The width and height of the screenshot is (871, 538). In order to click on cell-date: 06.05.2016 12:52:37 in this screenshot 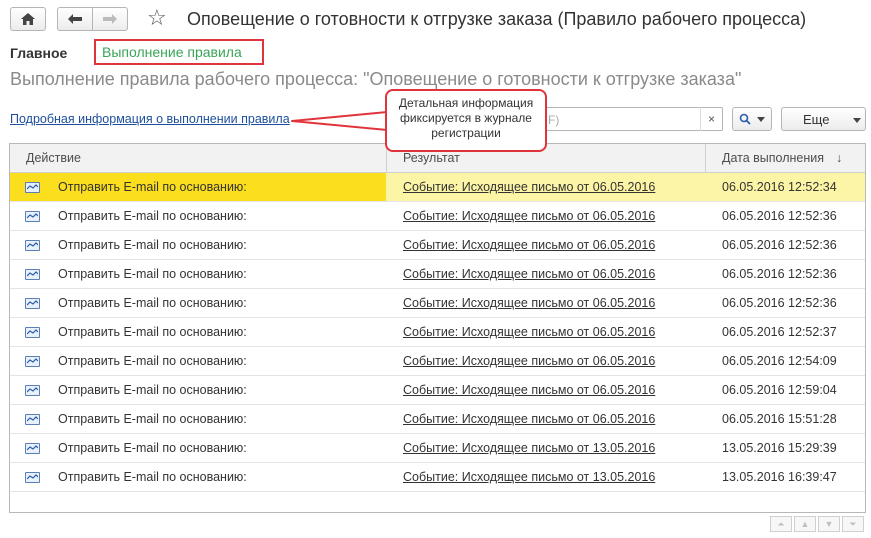, I will do `click(779, 332)`.